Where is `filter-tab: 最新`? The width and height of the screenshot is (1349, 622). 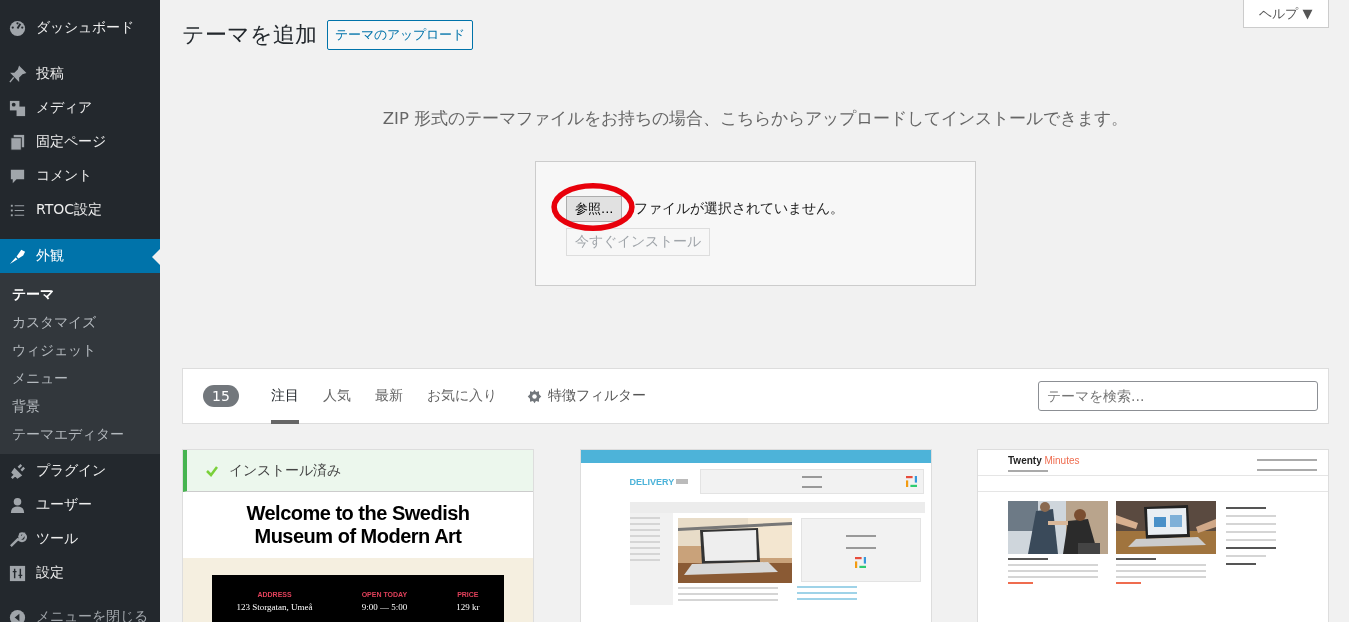 filter-tab: 最新 is located at coordinates (388, 396).